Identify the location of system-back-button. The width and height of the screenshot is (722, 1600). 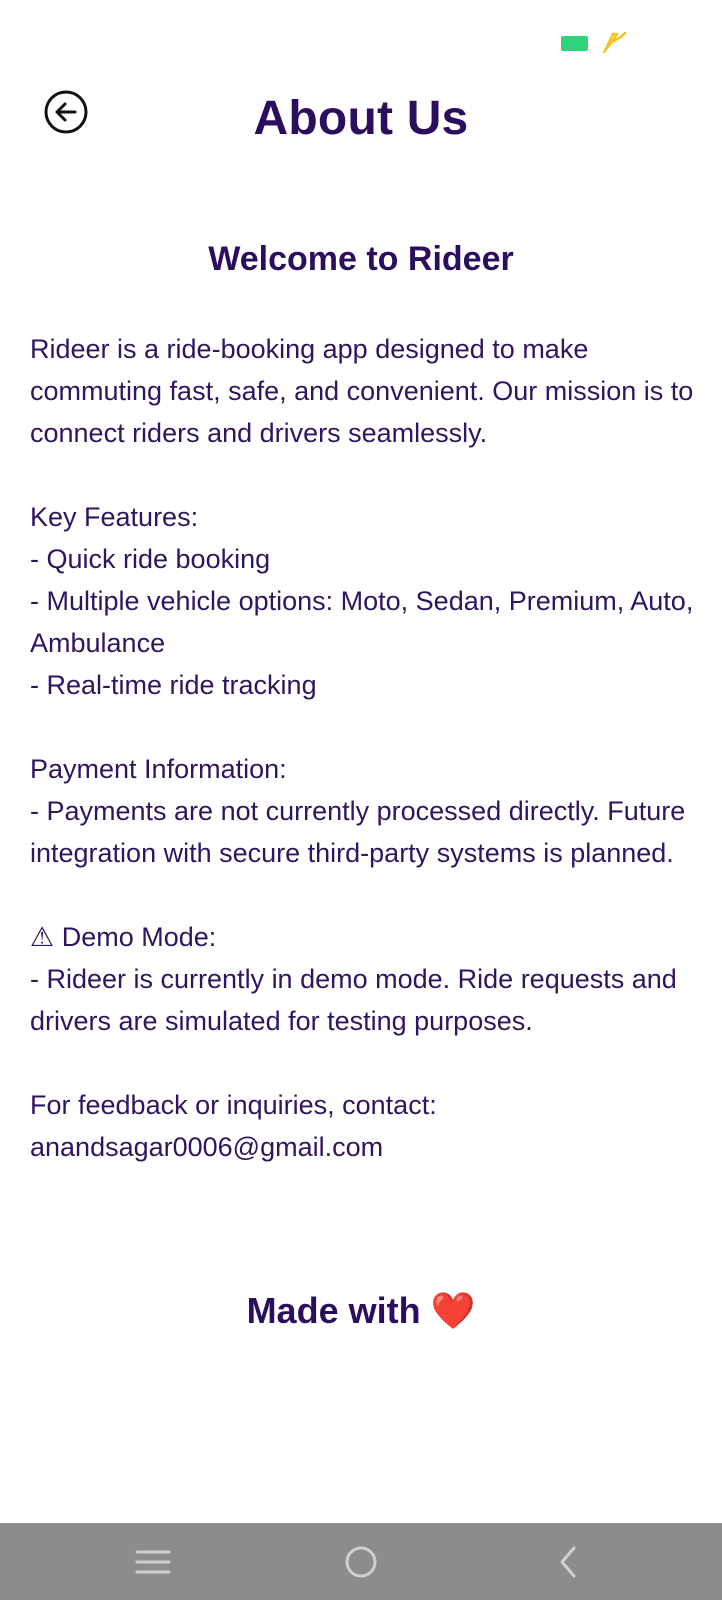
(568, 1561).